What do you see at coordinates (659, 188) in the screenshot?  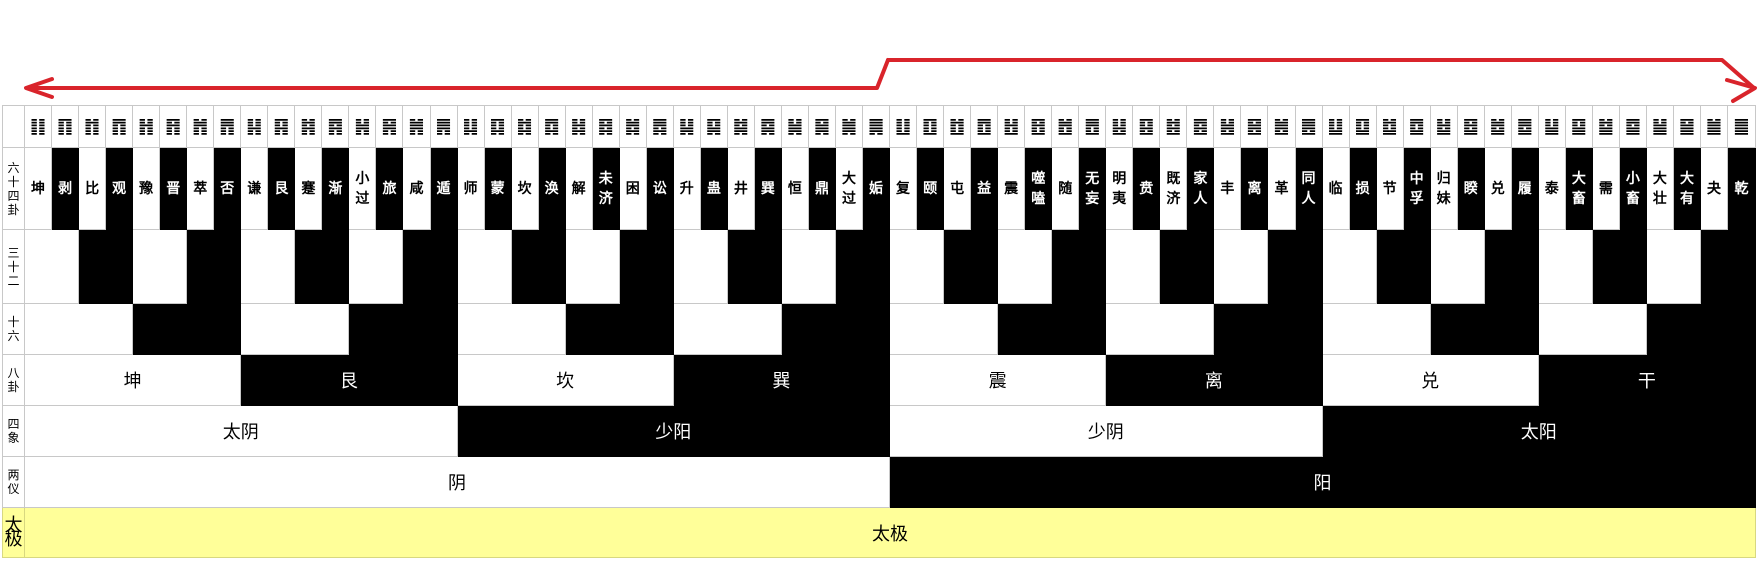 I see `hexagram-name: 讼` at bounding box center [659, 188].